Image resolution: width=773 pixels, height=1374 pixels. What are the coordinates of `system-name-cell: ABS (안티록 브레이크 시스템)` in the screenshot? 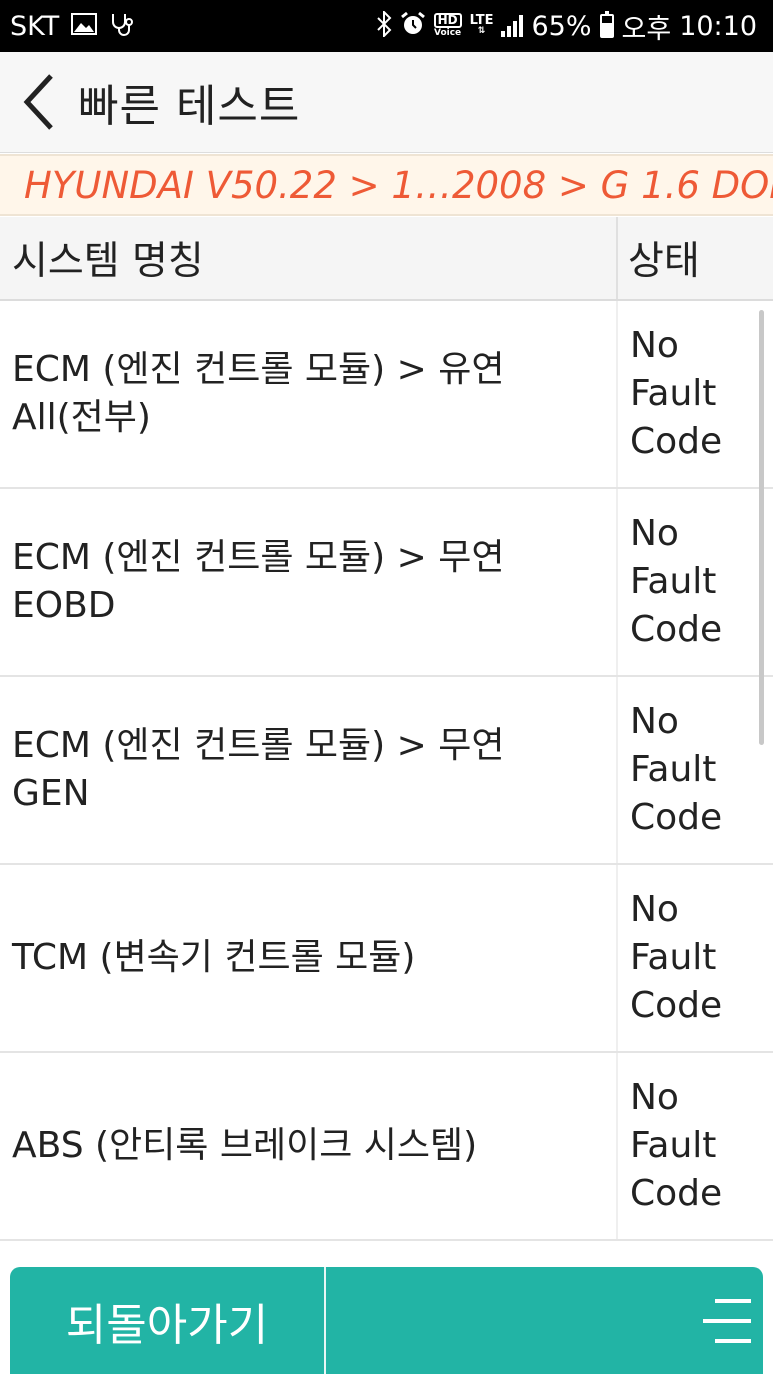 It's located at (309, 1146).